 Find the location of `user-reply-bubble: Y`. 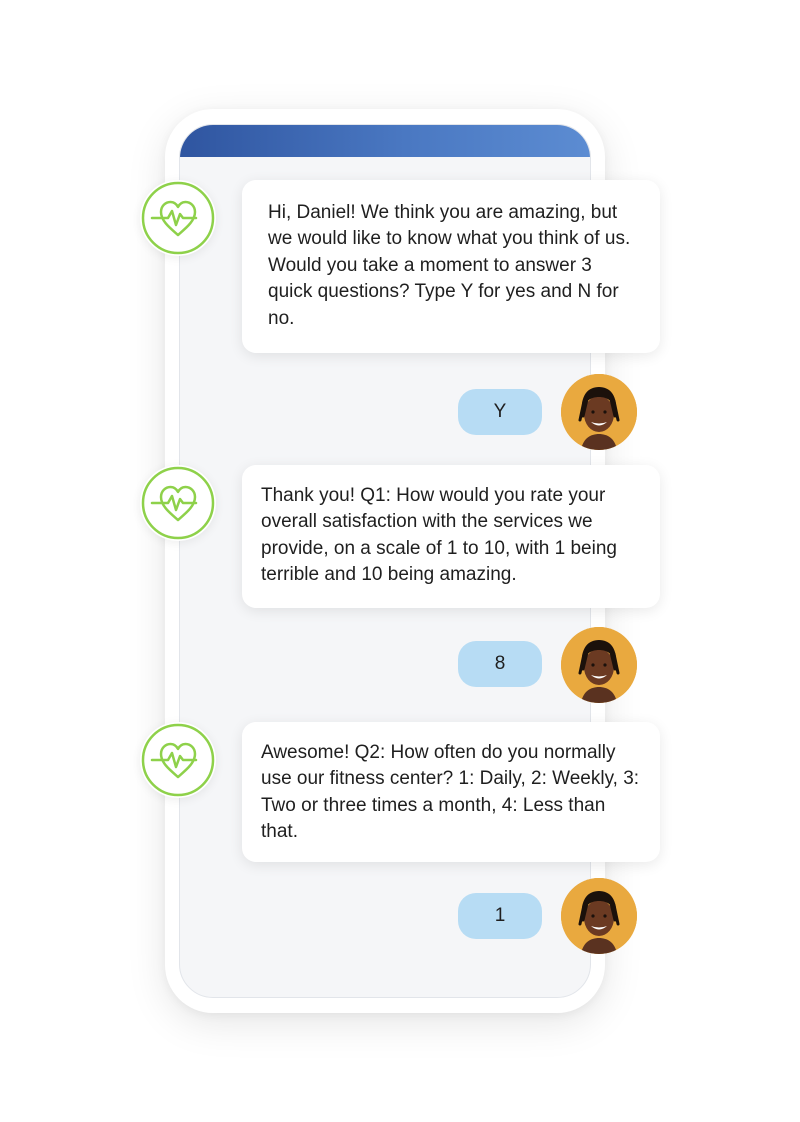

user-reply-bubble: Y is located at coordinates (500, 412).